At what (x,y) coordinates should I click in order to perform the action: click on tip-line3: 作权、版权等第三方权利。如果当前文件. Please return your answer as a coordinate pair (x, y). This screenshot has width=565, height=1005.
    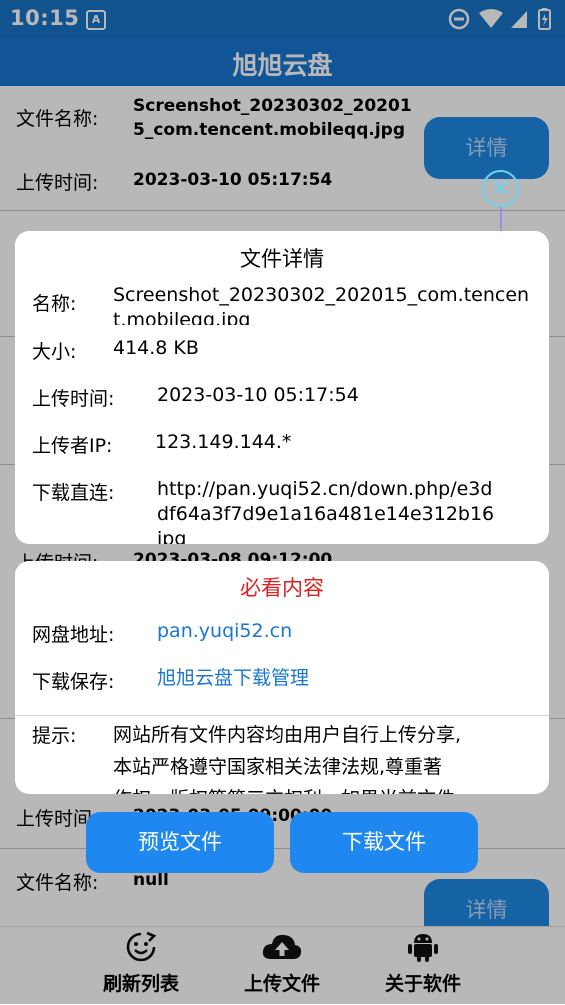
    Looking at the image, I should click on (328, 788).